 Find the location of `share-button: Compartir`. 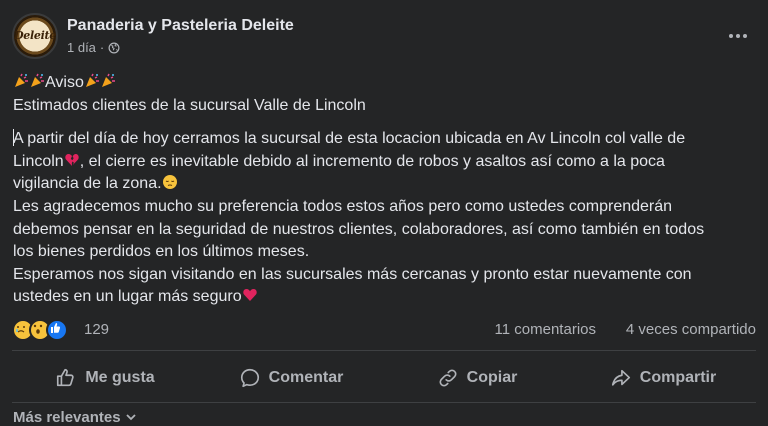

share-button: Compartir is located at coordinates (663, 378).